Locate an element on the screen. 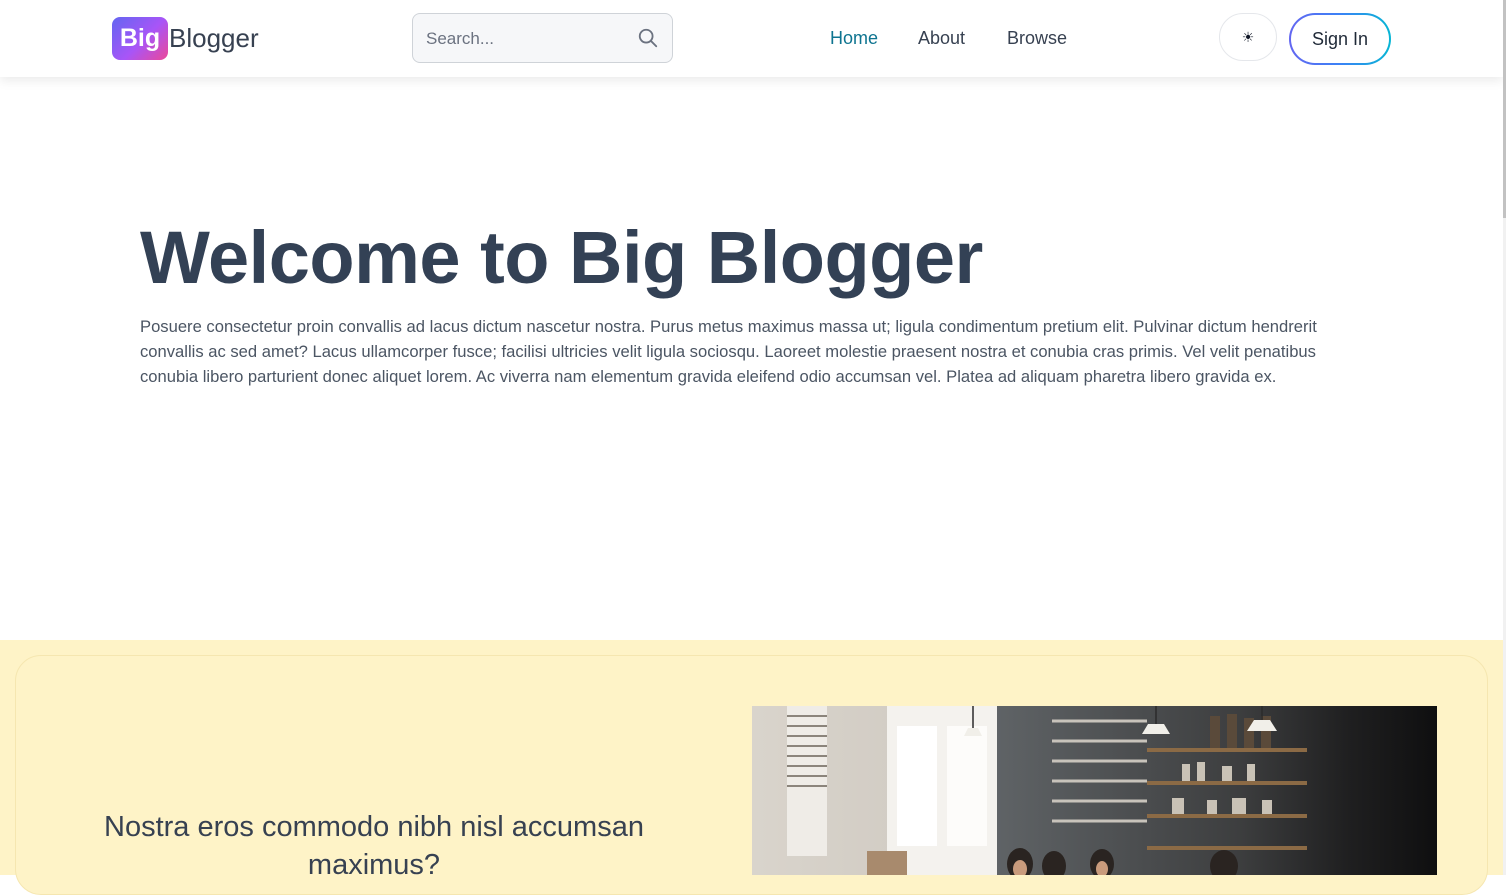 This screenshot has height=895, width=1506. theme-toggle-button: ☀ is located at coordinates (1248, 37).